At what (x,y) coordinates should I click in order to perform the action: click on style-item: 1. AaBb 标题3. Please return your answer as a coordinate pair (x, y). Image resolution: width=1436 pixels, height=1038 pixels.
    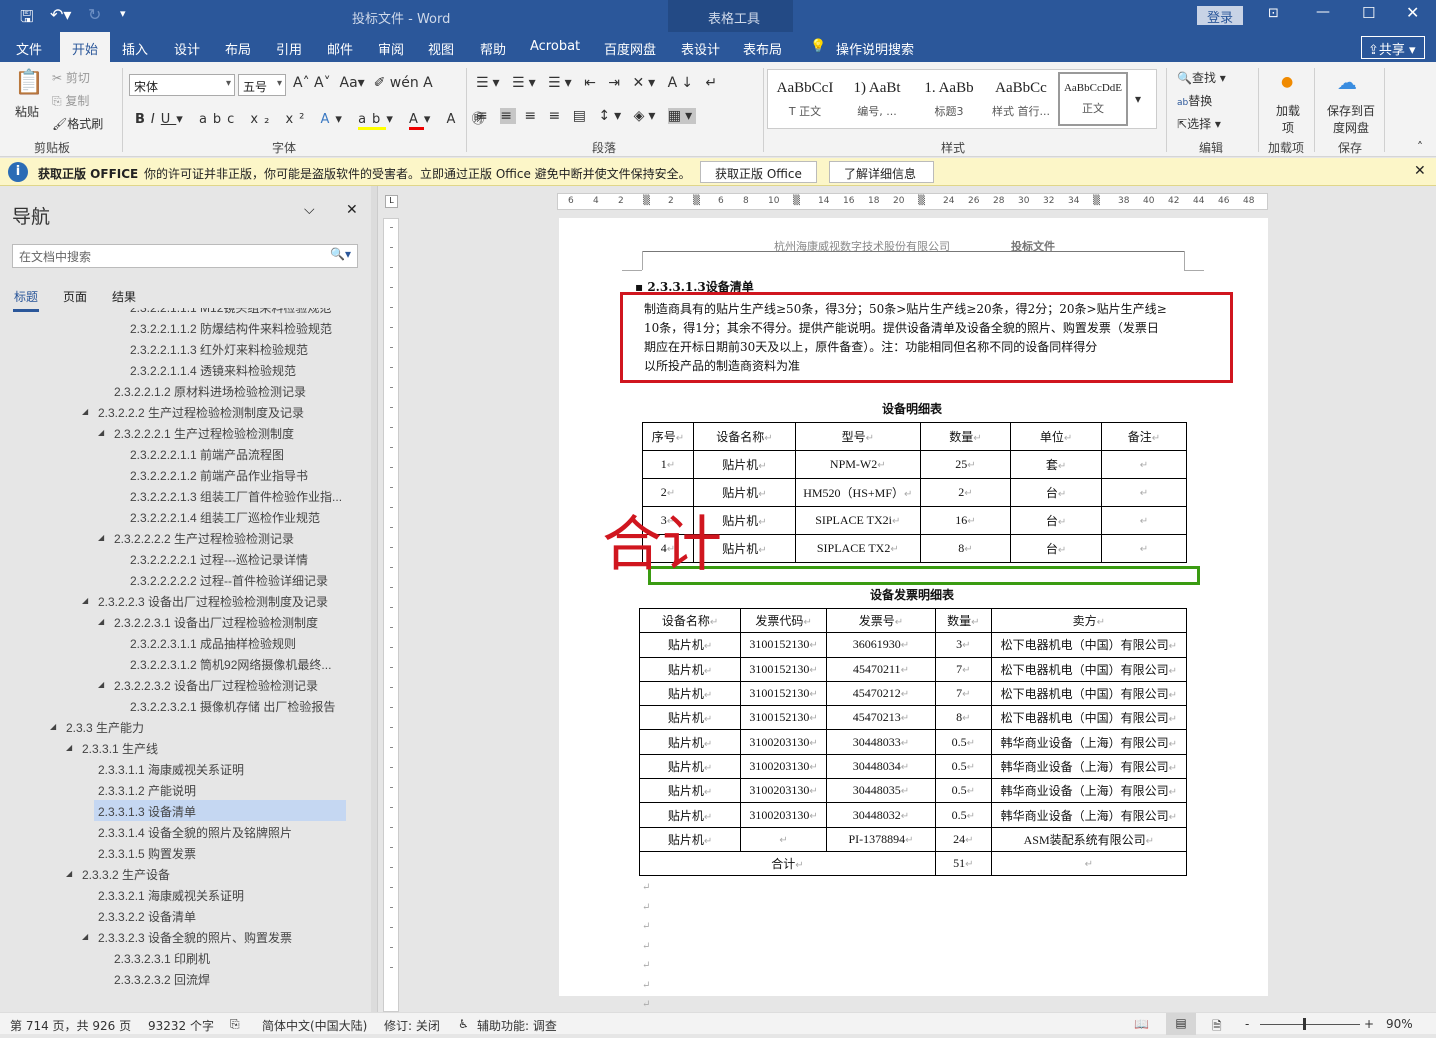
    Looking at the image, I should click on (949, 99).